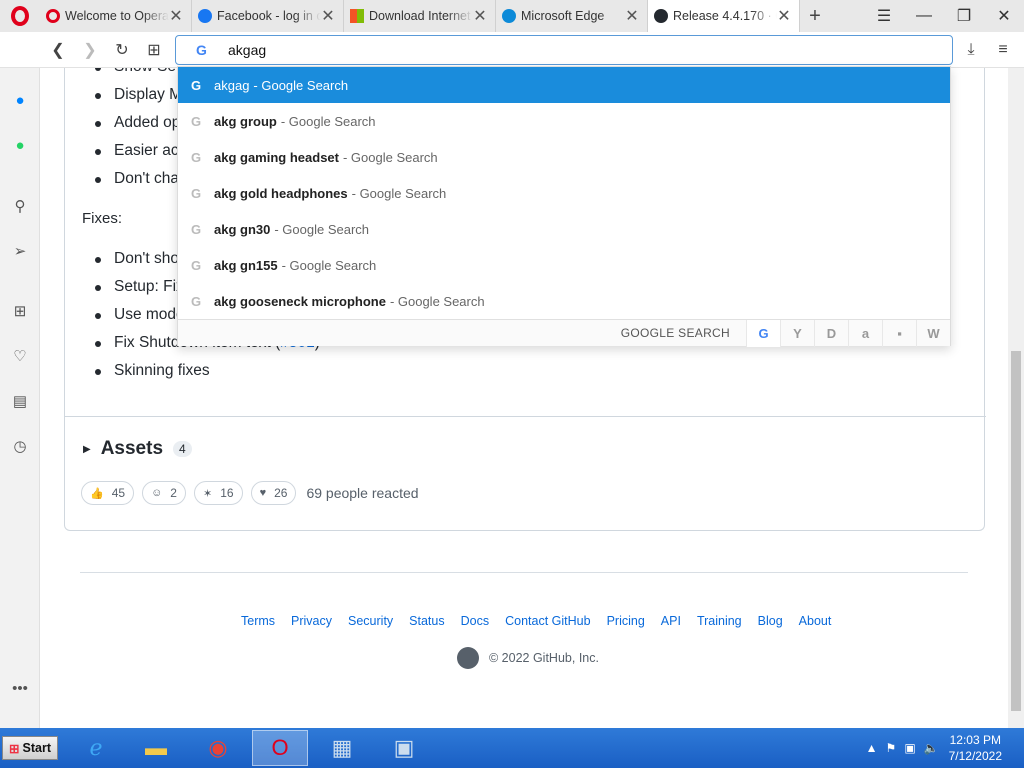 This screenshot has height=768, width=1024. I want to click on tab-download-ie: Download Internet Explorer✕, so click(420, 16).